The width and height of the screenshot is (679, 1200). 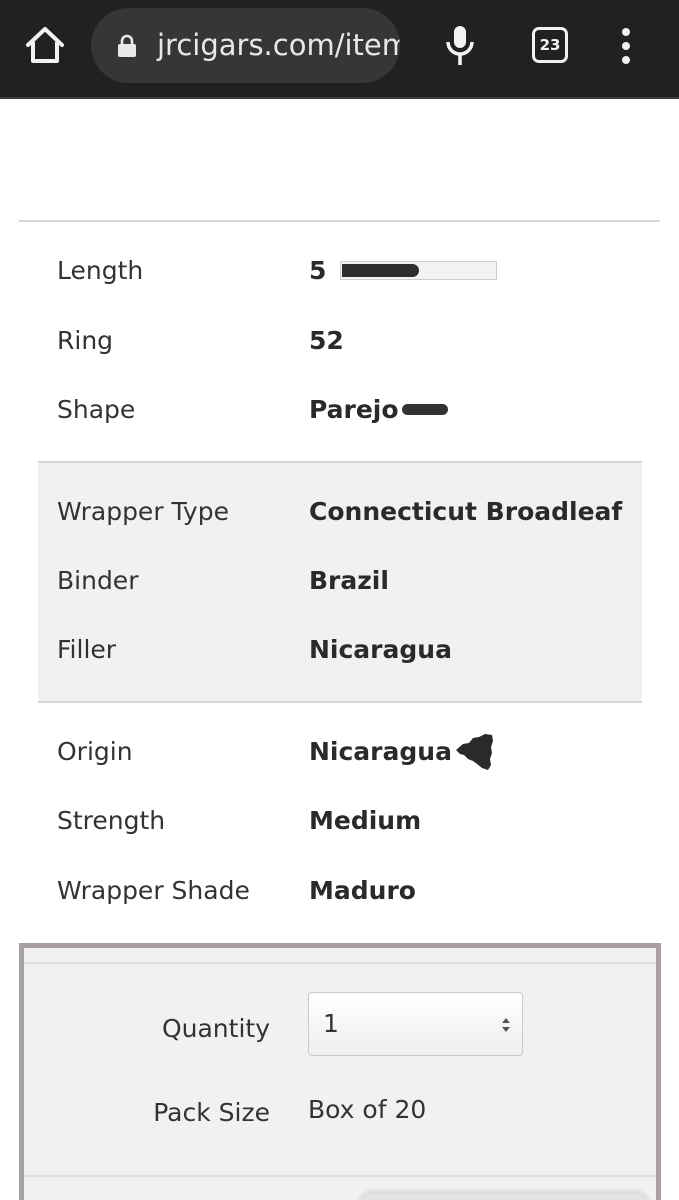 I want to click on length-bar, so click(x=418, y=270).